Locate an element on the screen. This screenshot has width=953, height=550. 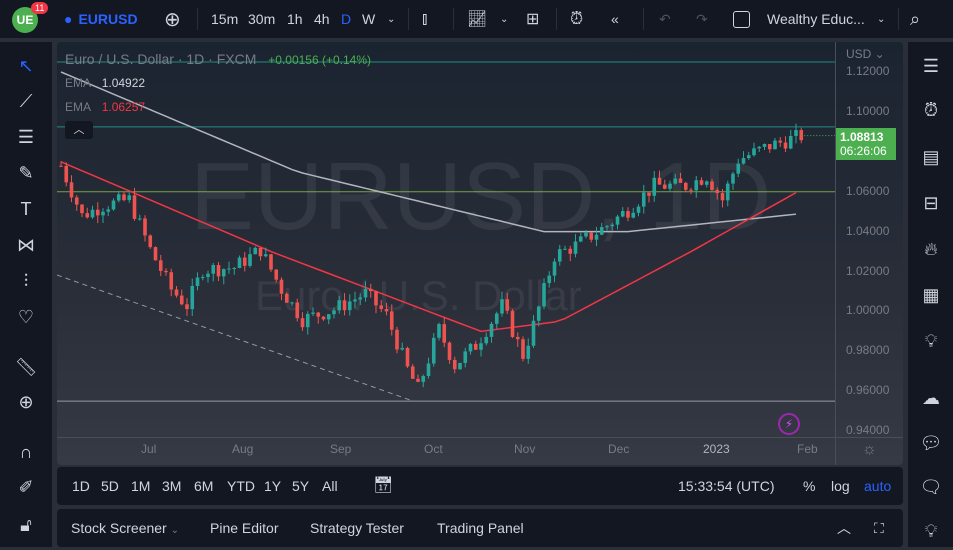
brush-icon: ✎ is located at coordinates (26, 173).